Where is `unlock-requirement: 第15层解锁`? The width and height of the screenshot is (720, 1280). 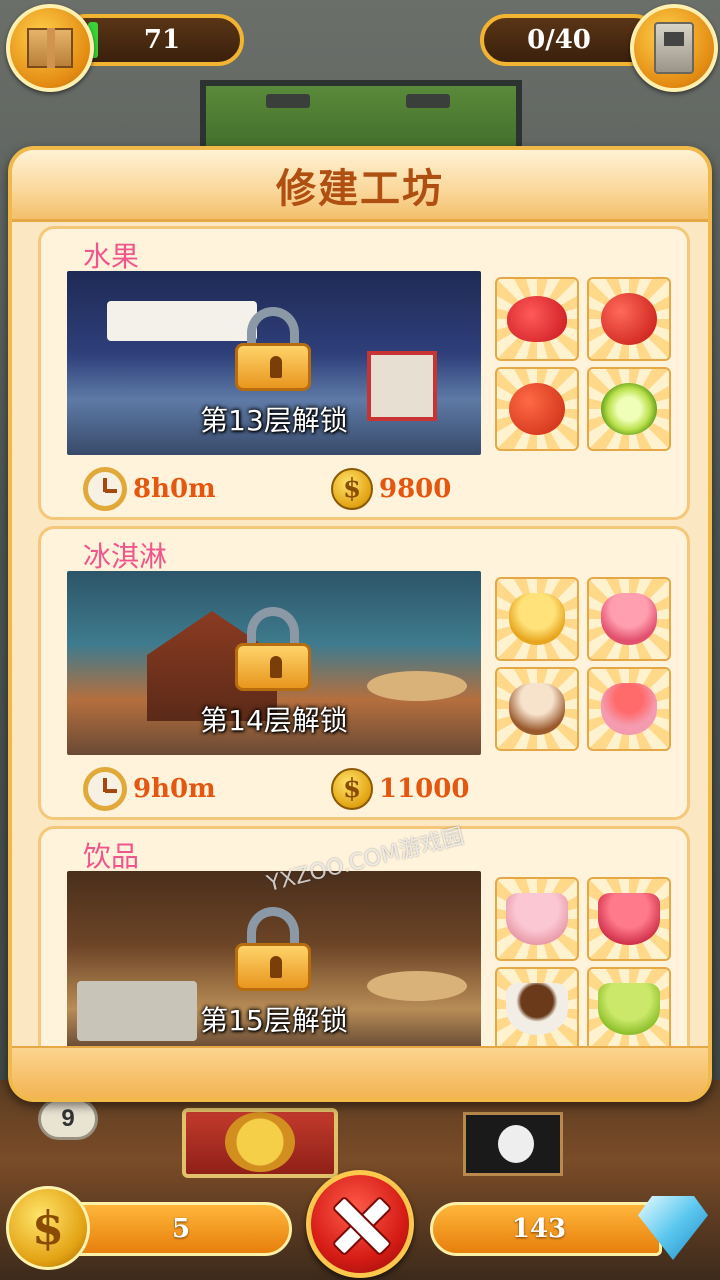 unlock-requirement: 第15层解锁 is located at coordinates (274, 1020).